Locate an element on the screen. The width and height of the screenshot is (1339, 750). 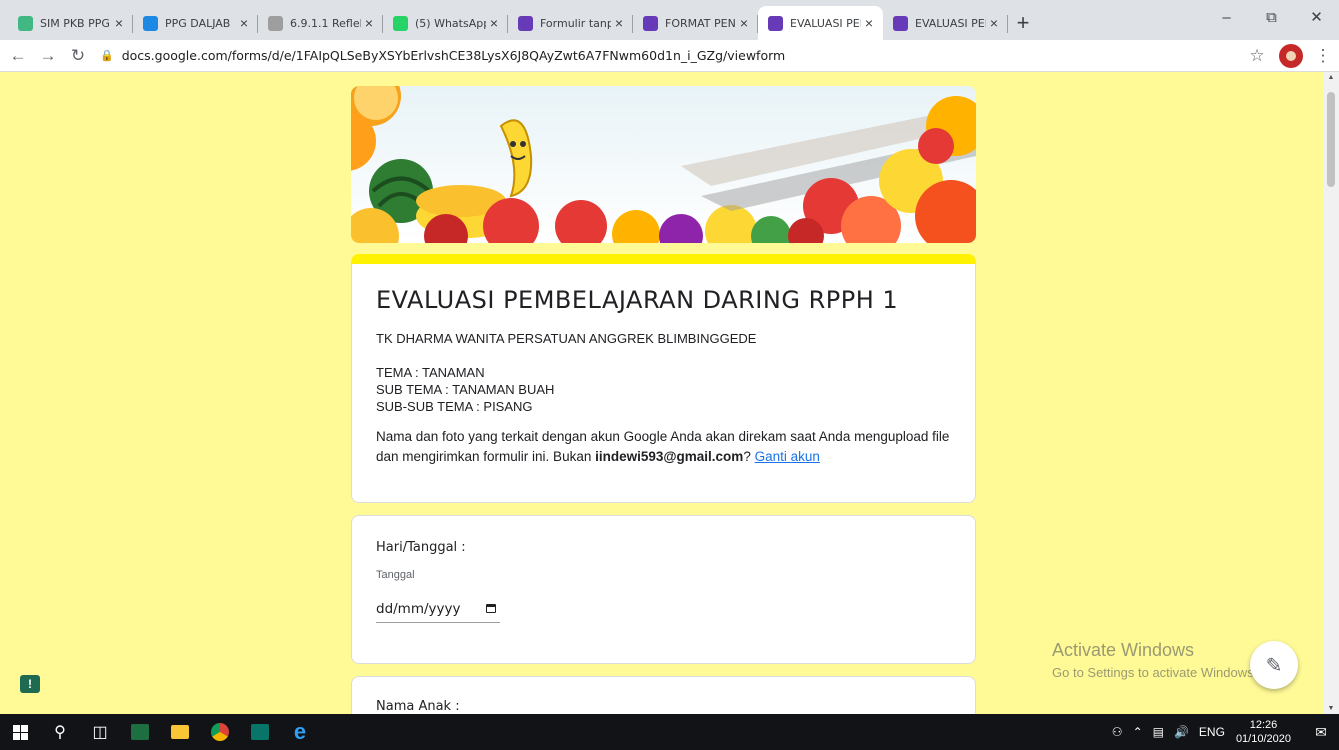
browser-tab: PPG DALJAB × is located at coordinates (195, 23).